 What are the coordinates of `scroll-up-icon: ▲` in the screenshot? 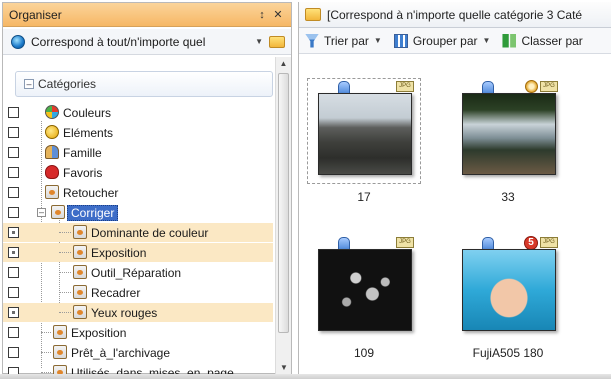 It's located at (283, 64).